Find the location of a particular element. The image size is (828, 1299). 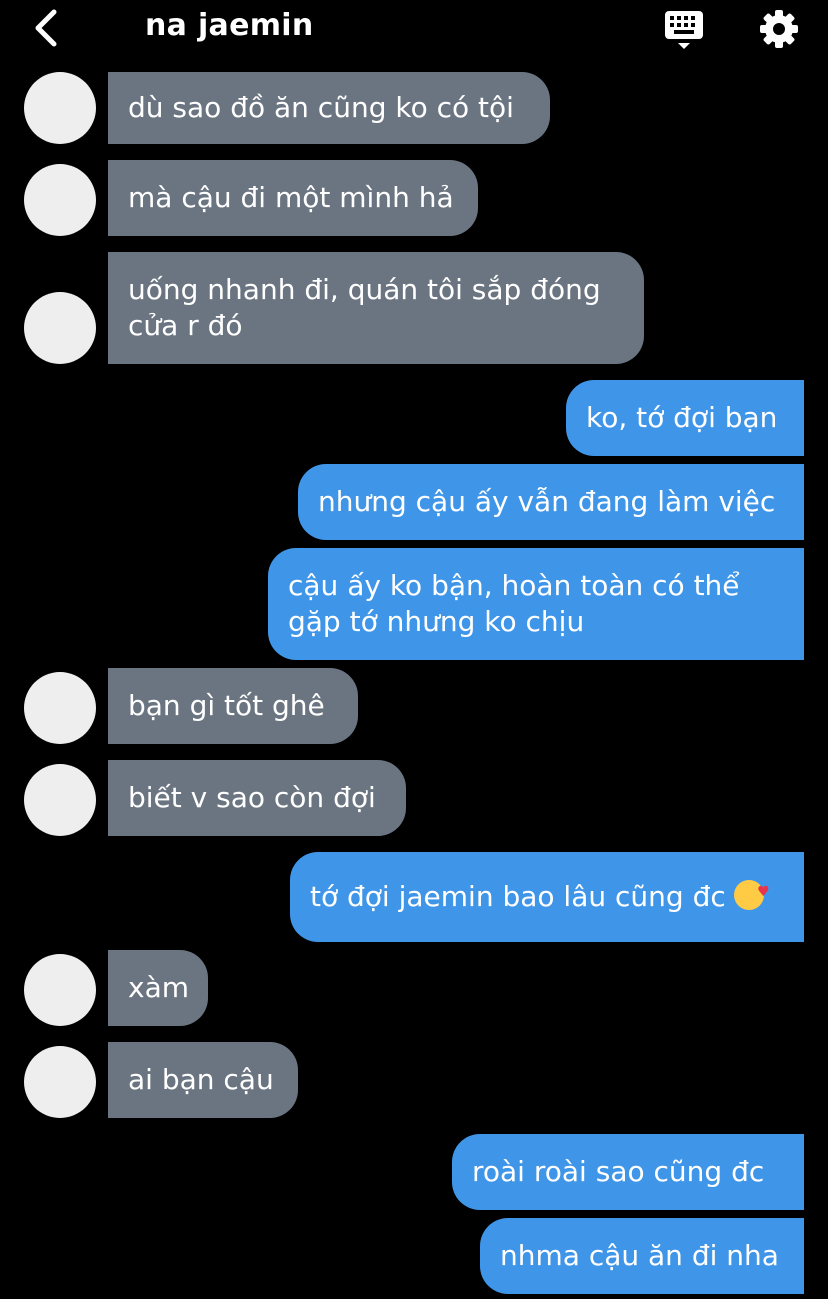

message-text: uống nhanh đi, quán tôi sắp đóng is located at coordinates (364, 289).